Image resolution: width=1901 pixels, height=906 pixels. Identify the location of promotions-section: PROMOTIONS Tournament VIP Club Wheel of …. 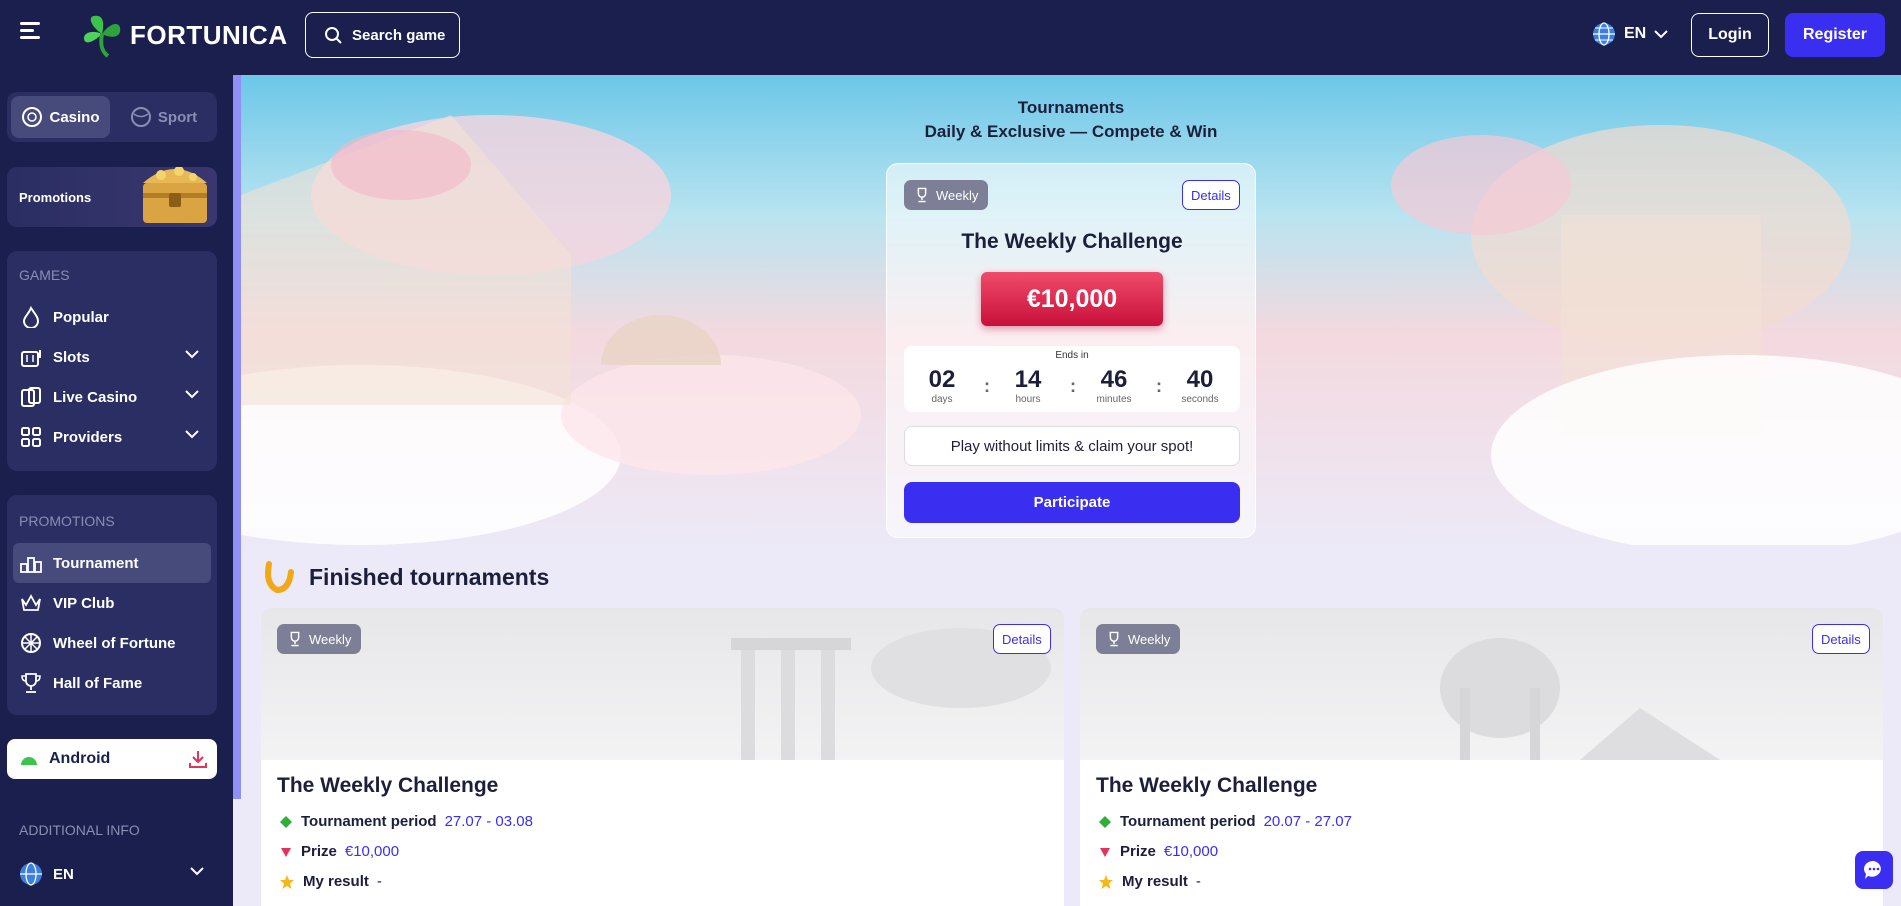
(112, 605).